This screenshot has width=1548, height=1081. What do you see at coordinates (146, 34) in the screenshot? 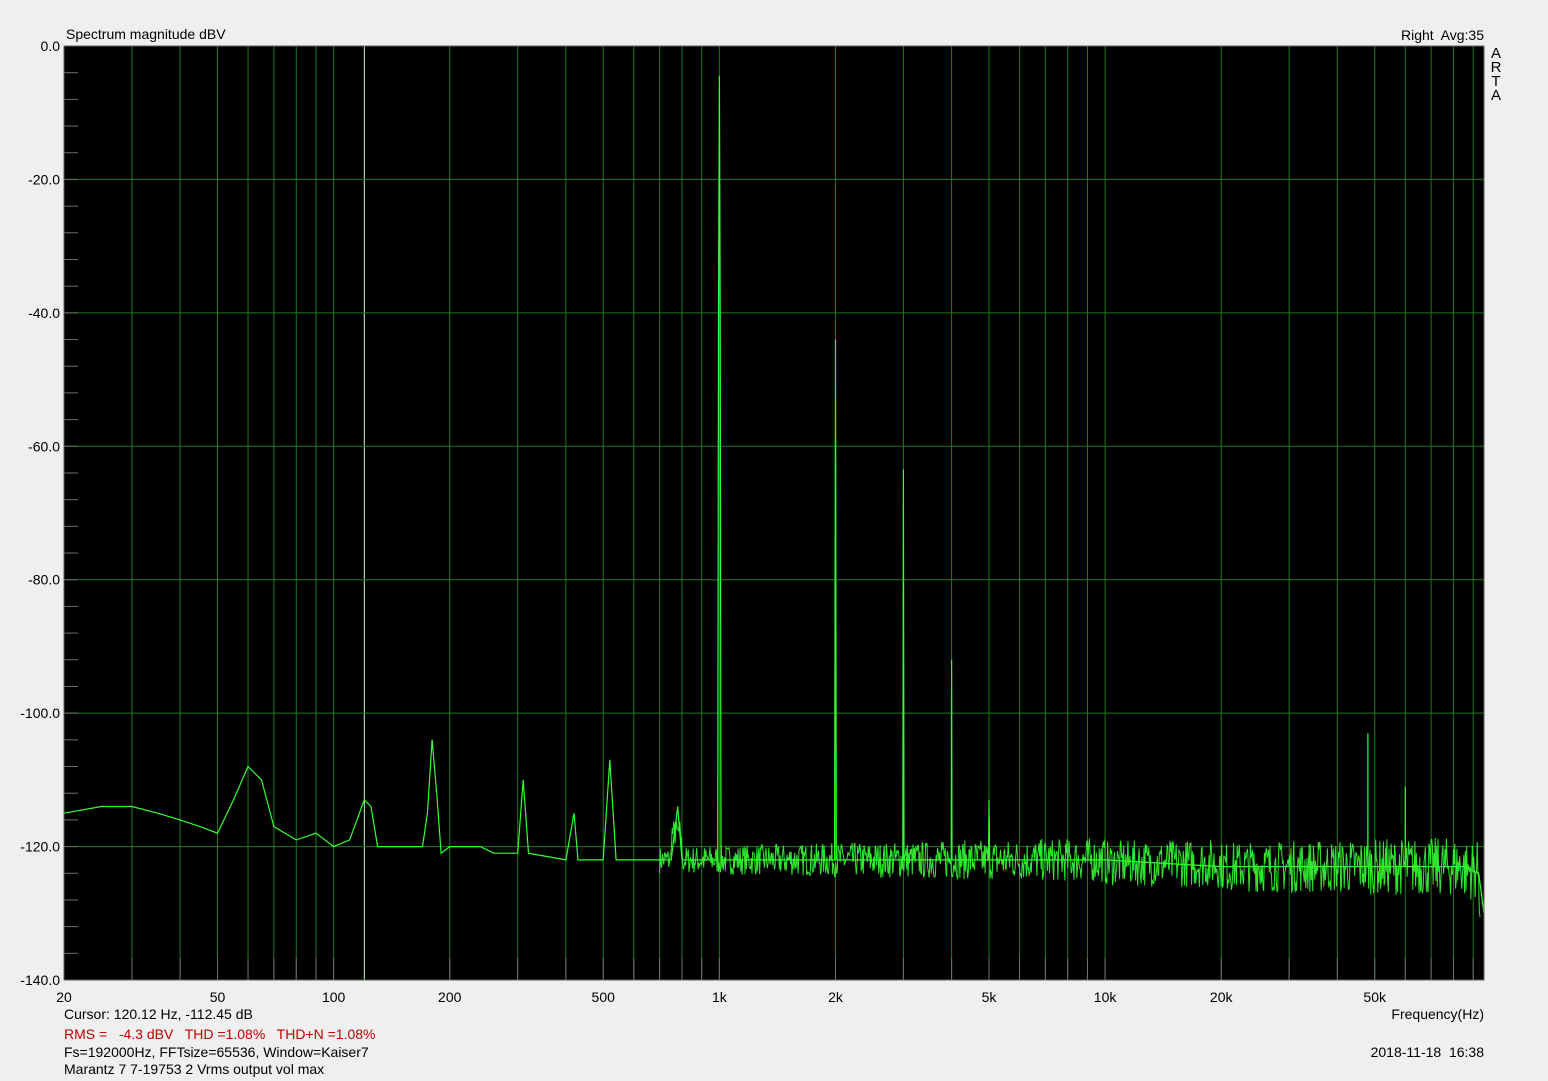
I see `chart-title: Spectrum magnitude dBV` at bounding box center [146, 34].